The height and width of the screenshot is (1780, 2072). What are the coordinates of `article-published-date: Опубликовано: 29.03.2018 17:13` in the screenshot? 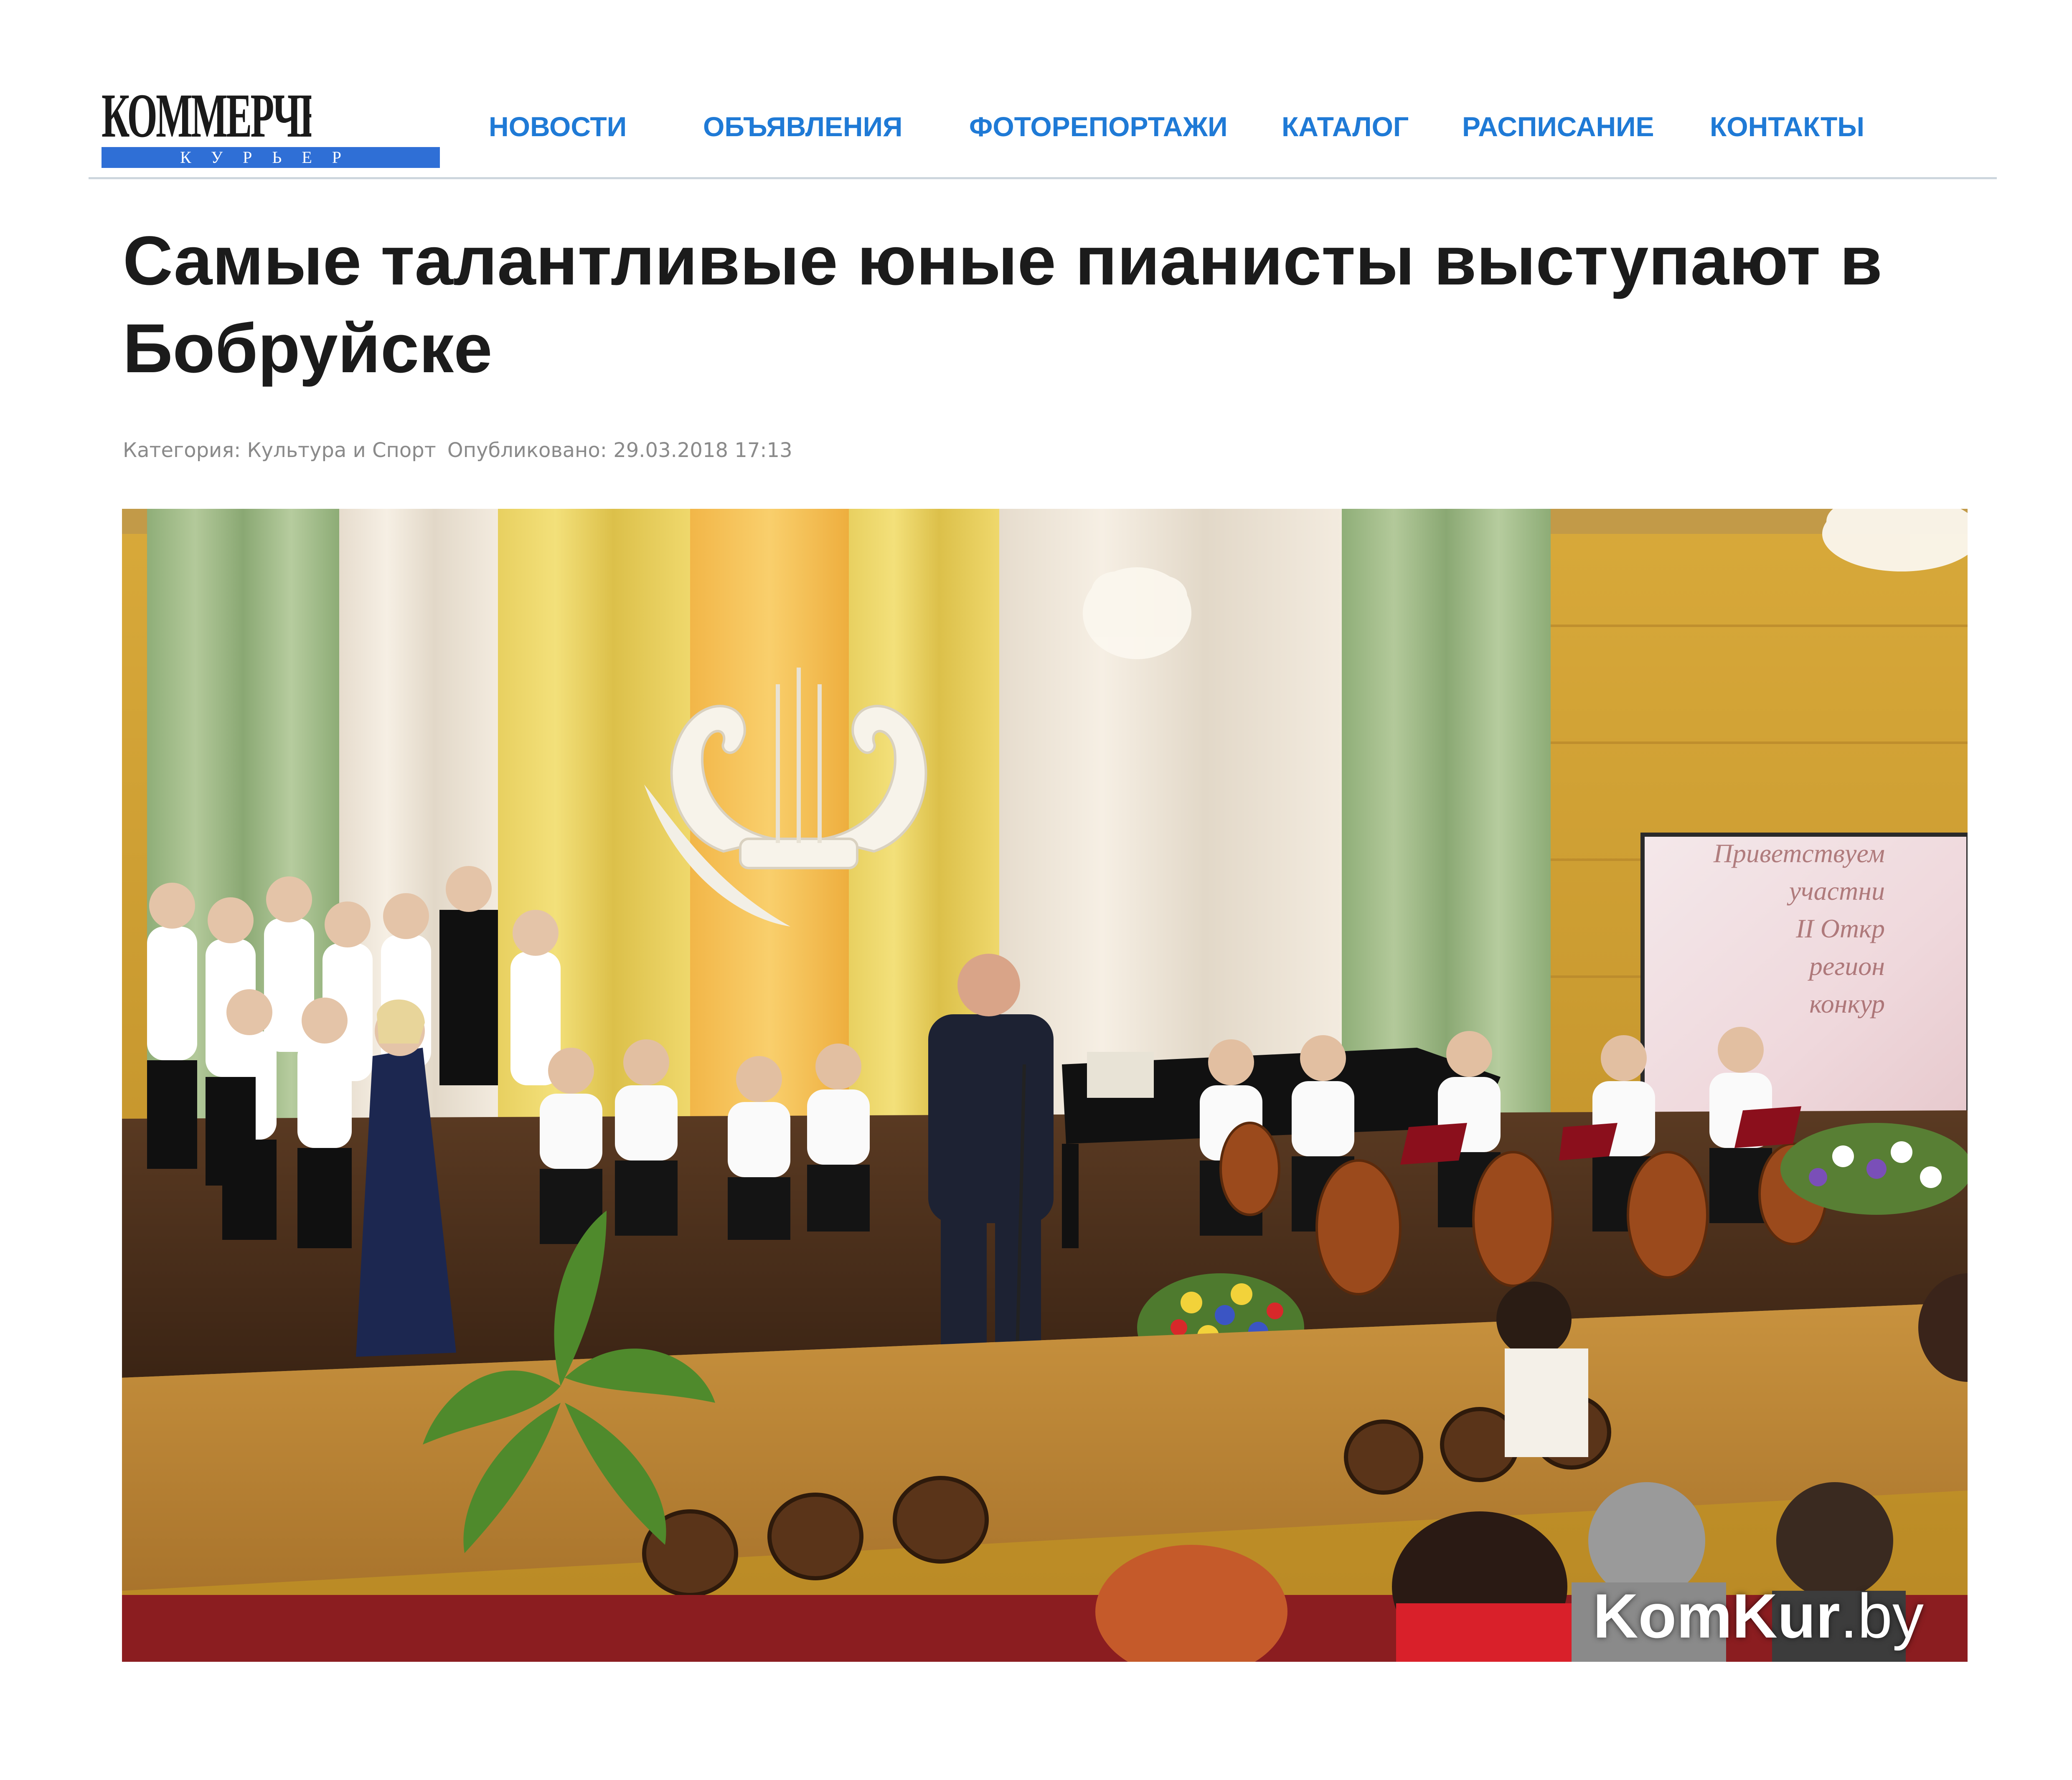 It's located at (619, 450).